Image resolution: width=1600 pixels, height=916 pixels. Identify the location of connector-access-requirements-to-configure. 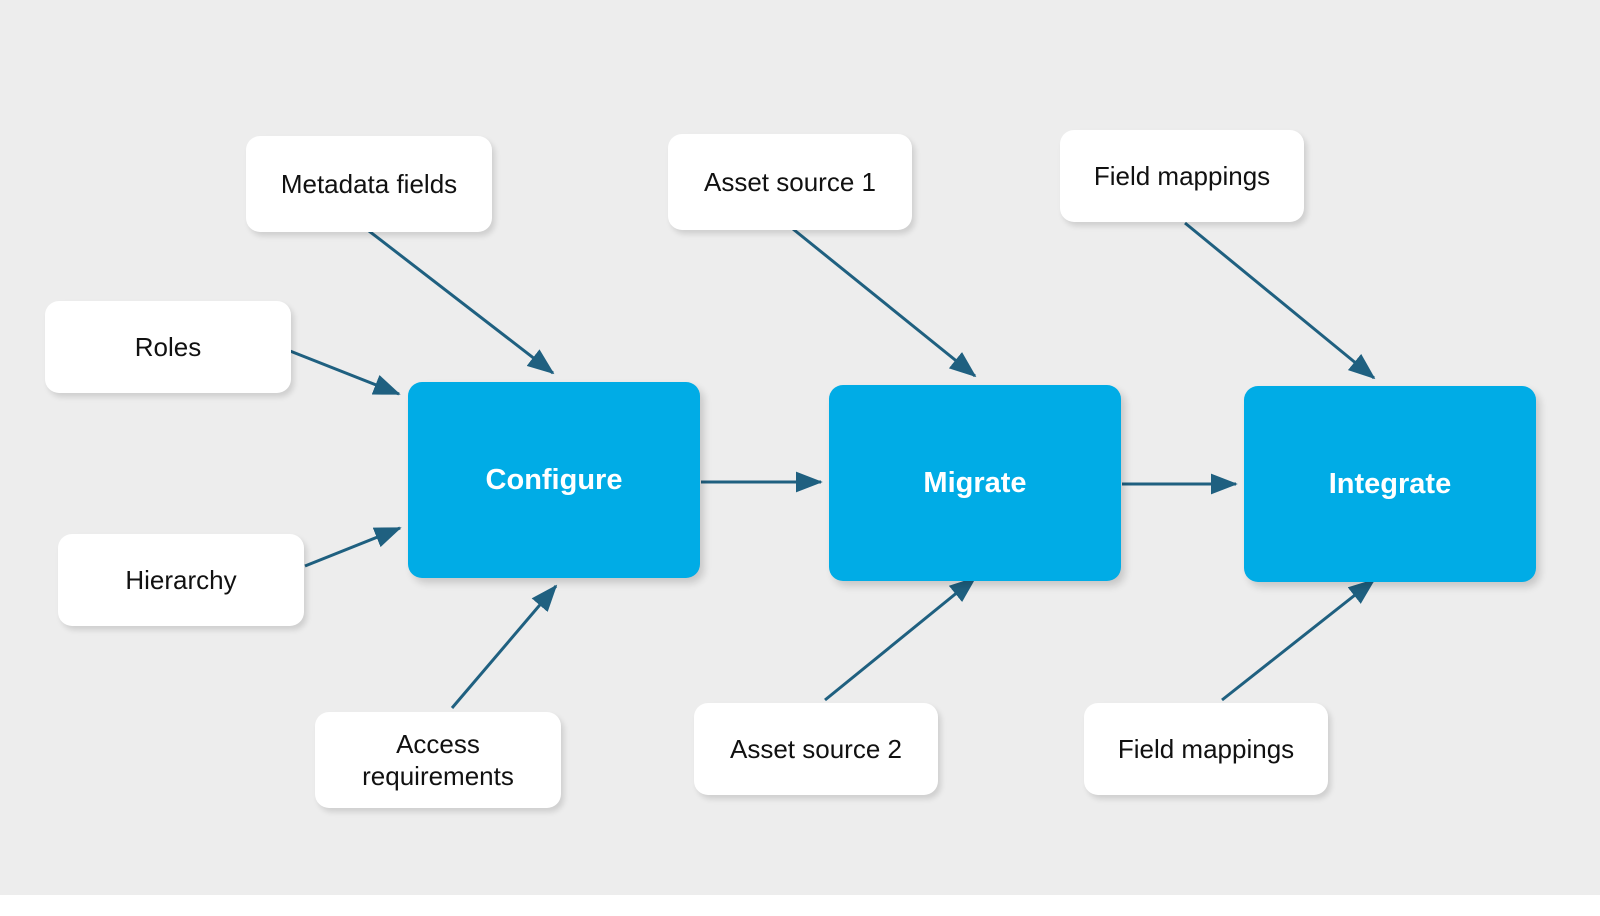
(504, 646).